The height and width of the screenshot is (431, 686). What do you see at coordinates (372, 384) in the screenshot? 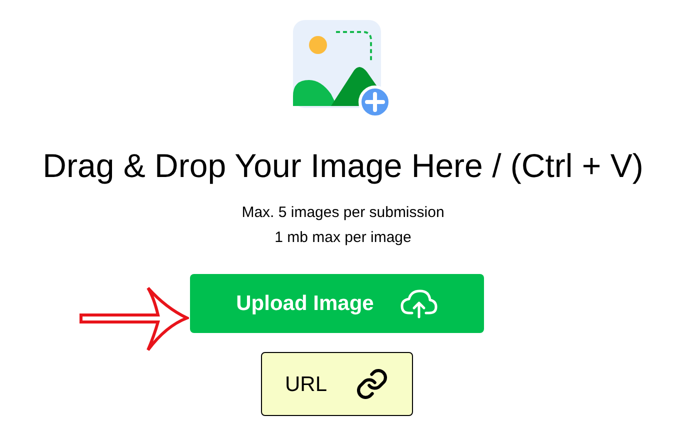
I see `link-icon` at bounding box center [372, 384].